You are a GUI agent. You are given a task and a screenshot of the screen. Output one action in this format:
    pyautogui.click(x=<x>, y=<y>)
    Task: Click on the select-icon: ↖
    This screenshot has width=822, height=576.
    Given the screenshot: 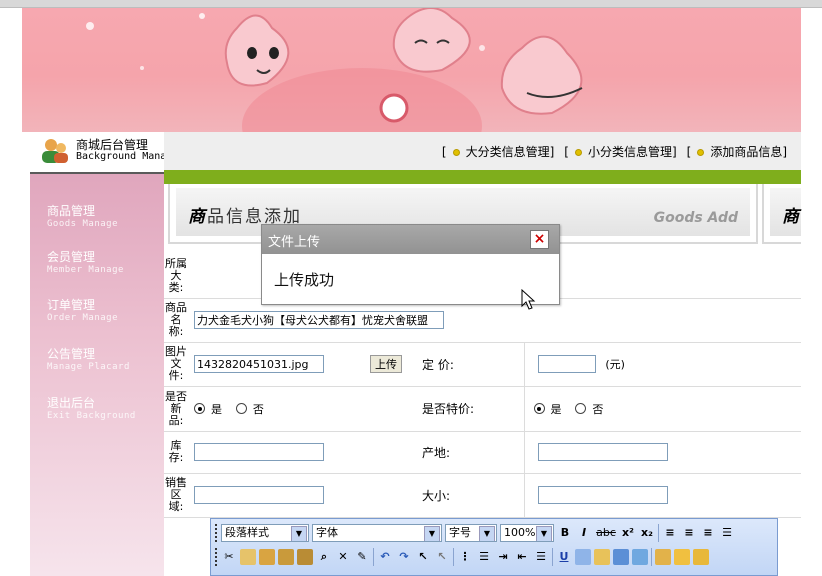 What is the action you would take?
    pyautogui.click(x=423, y=557)
    